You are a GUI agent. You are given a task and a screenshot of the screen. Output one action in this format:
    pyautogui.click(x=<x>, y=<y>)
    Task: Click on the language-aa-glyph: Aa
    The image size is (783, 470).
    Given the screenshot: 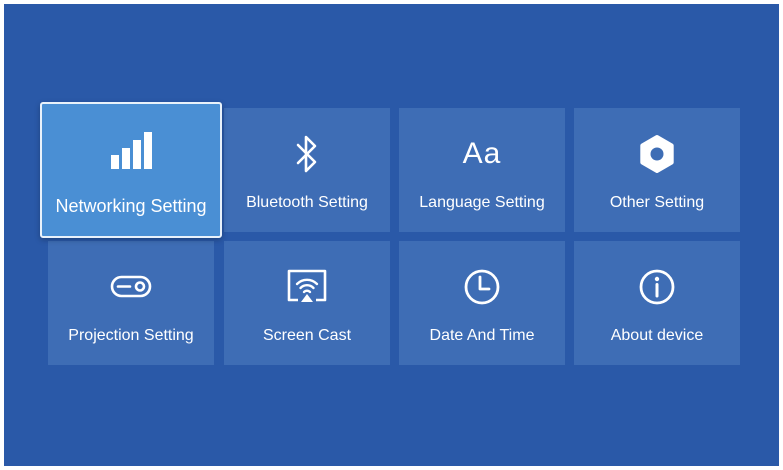 What is the action you would take?
    pyautogui.click(x=482, y=153)
    